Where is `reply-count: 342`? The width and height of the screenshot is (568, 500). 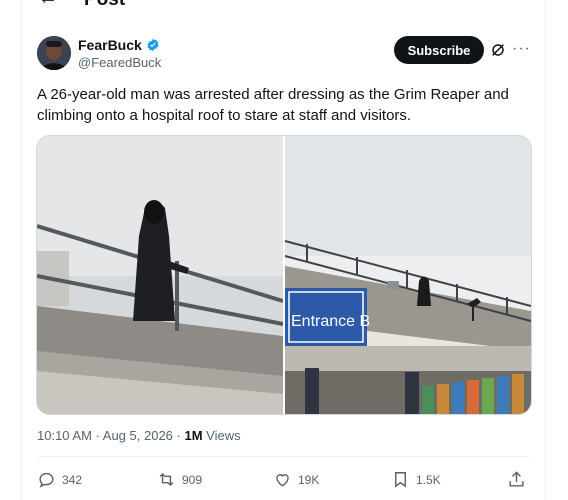 reply-count: 342 is located at coordinates (72, 479).